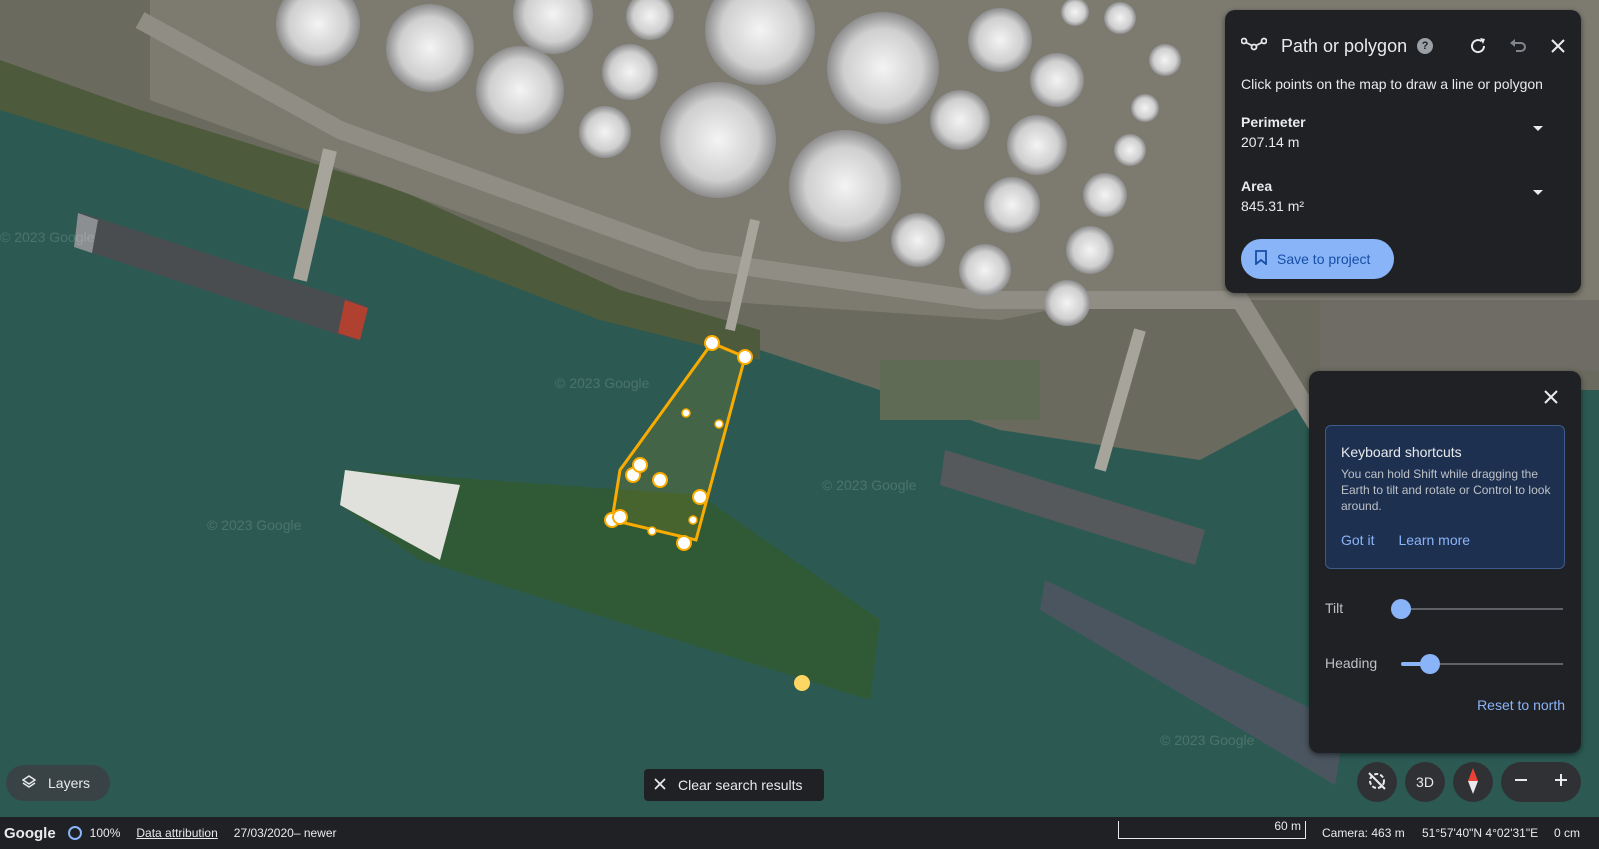  I want to click on compass-button, so click(1473, 782).